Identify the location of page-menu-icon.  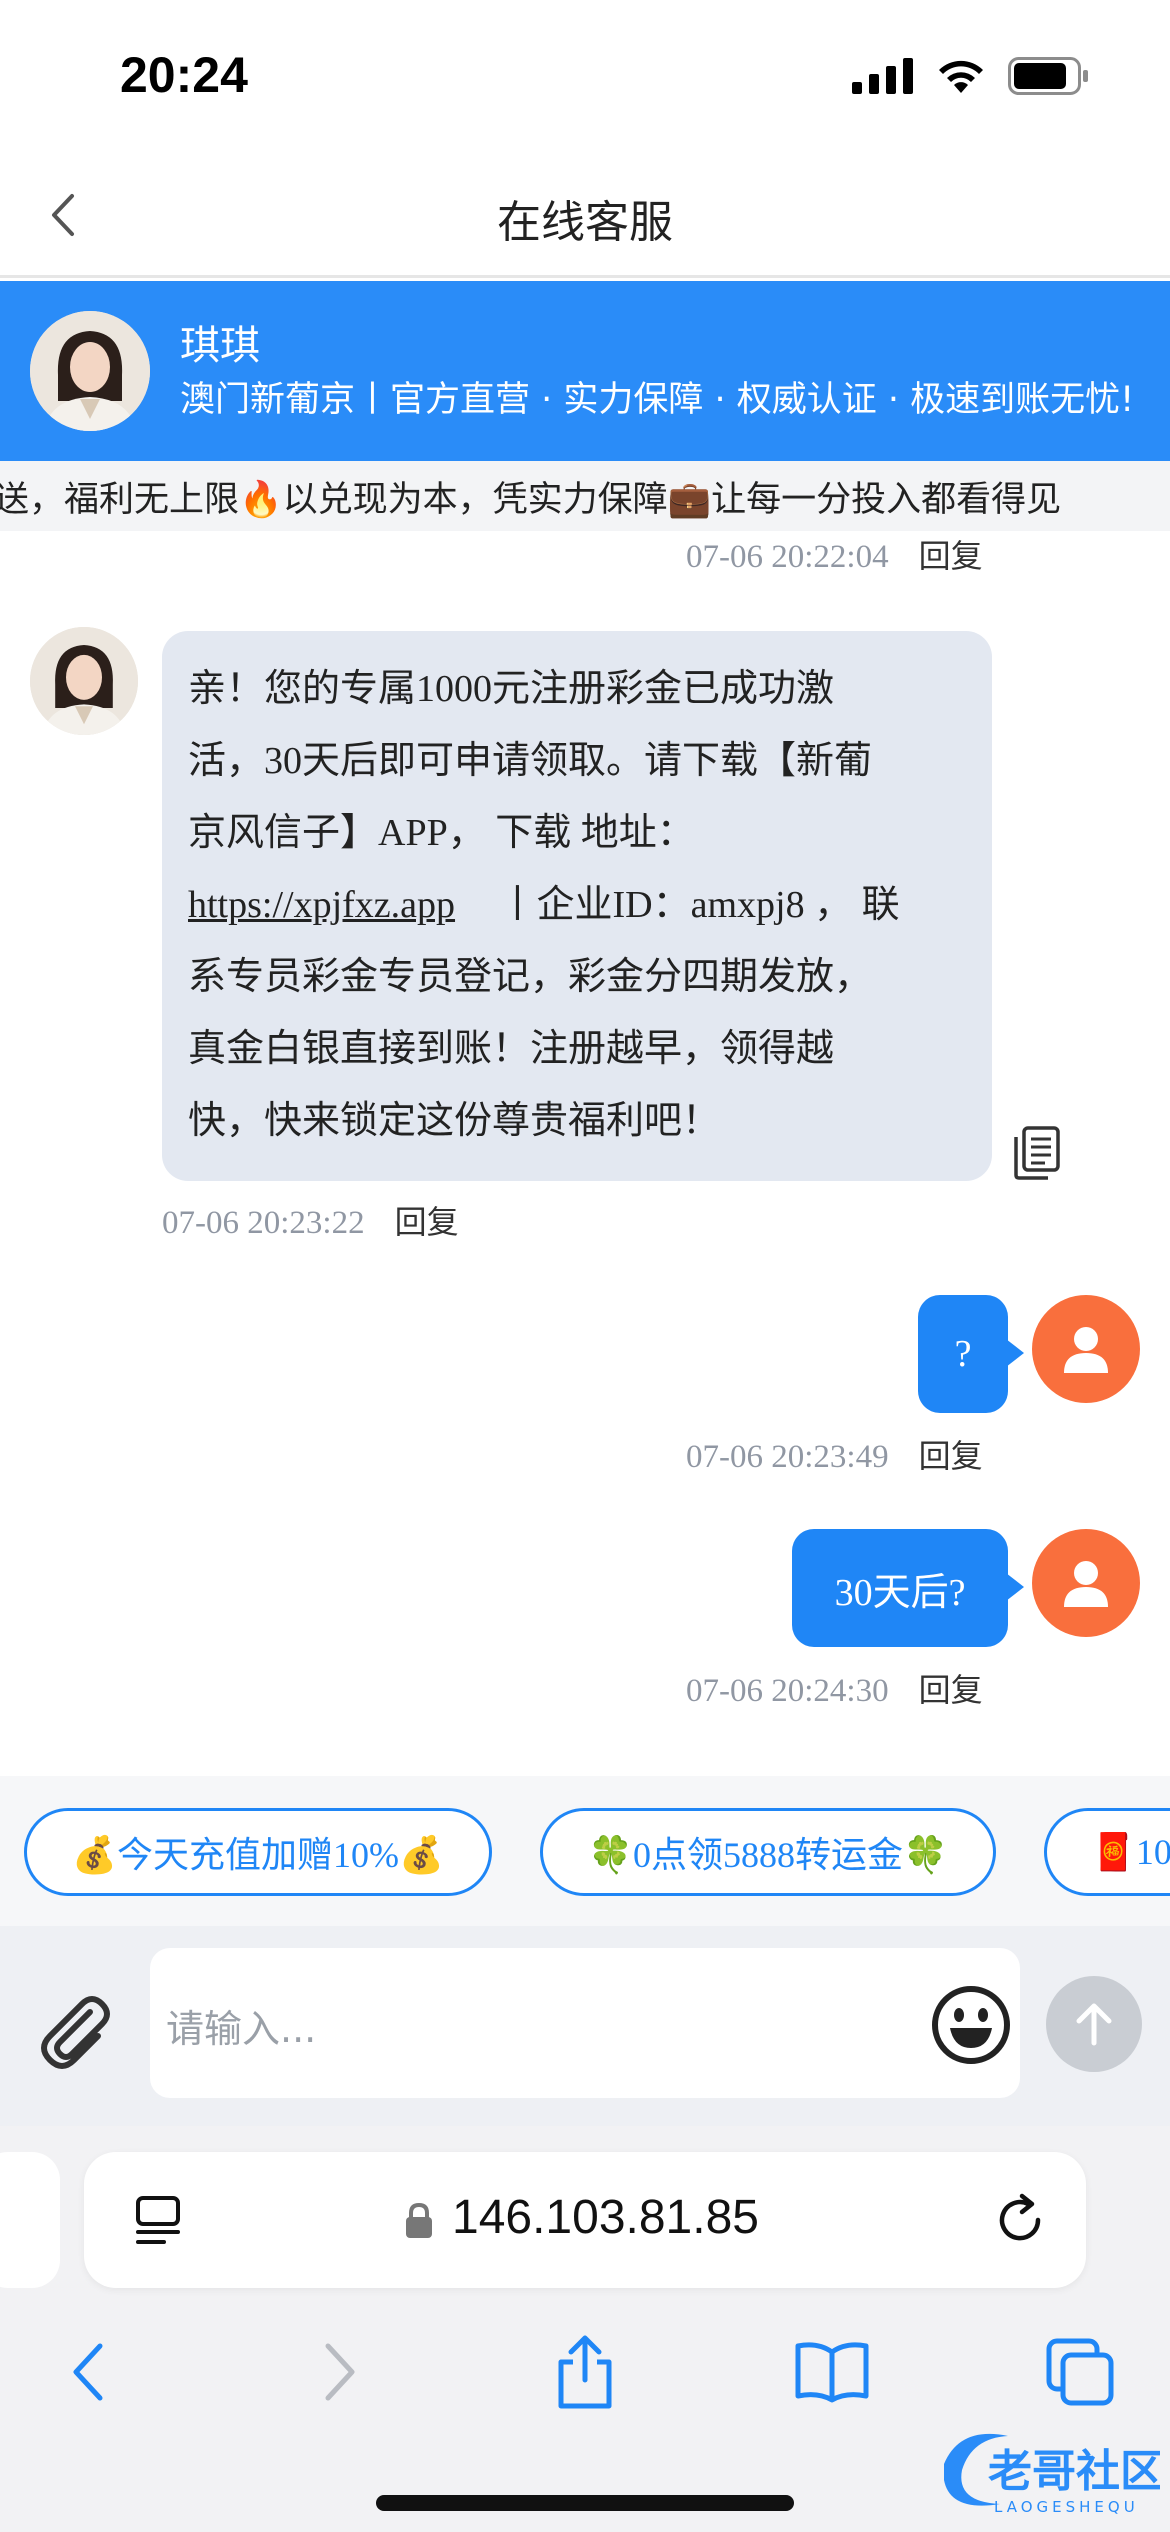
(159, 2222).